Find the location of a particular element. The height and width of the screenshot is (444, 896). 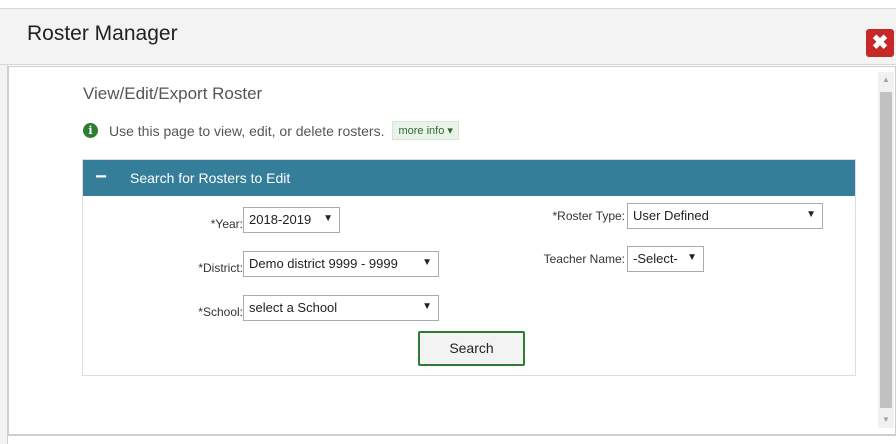

dialog-titlebar: Roster Manager ✖ is located at coordinates (448, 36).